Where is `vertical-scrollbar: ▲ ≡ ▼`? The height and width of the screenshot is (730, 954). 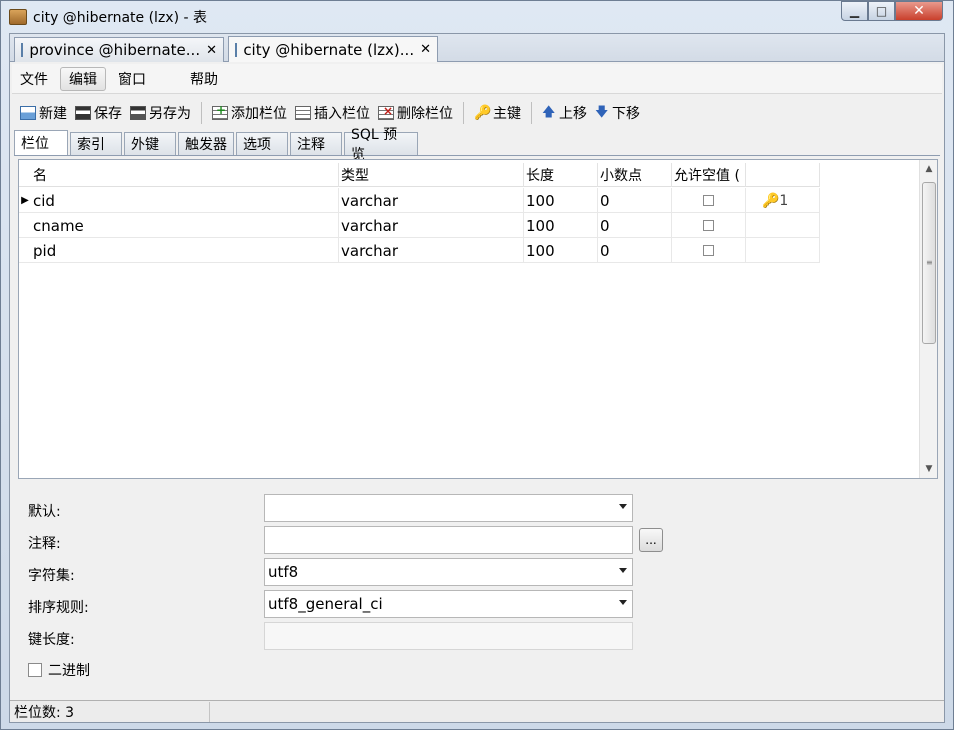
vertical-scrollbar: ▲ ≡ ▼ is located at coordinates (928, 319).